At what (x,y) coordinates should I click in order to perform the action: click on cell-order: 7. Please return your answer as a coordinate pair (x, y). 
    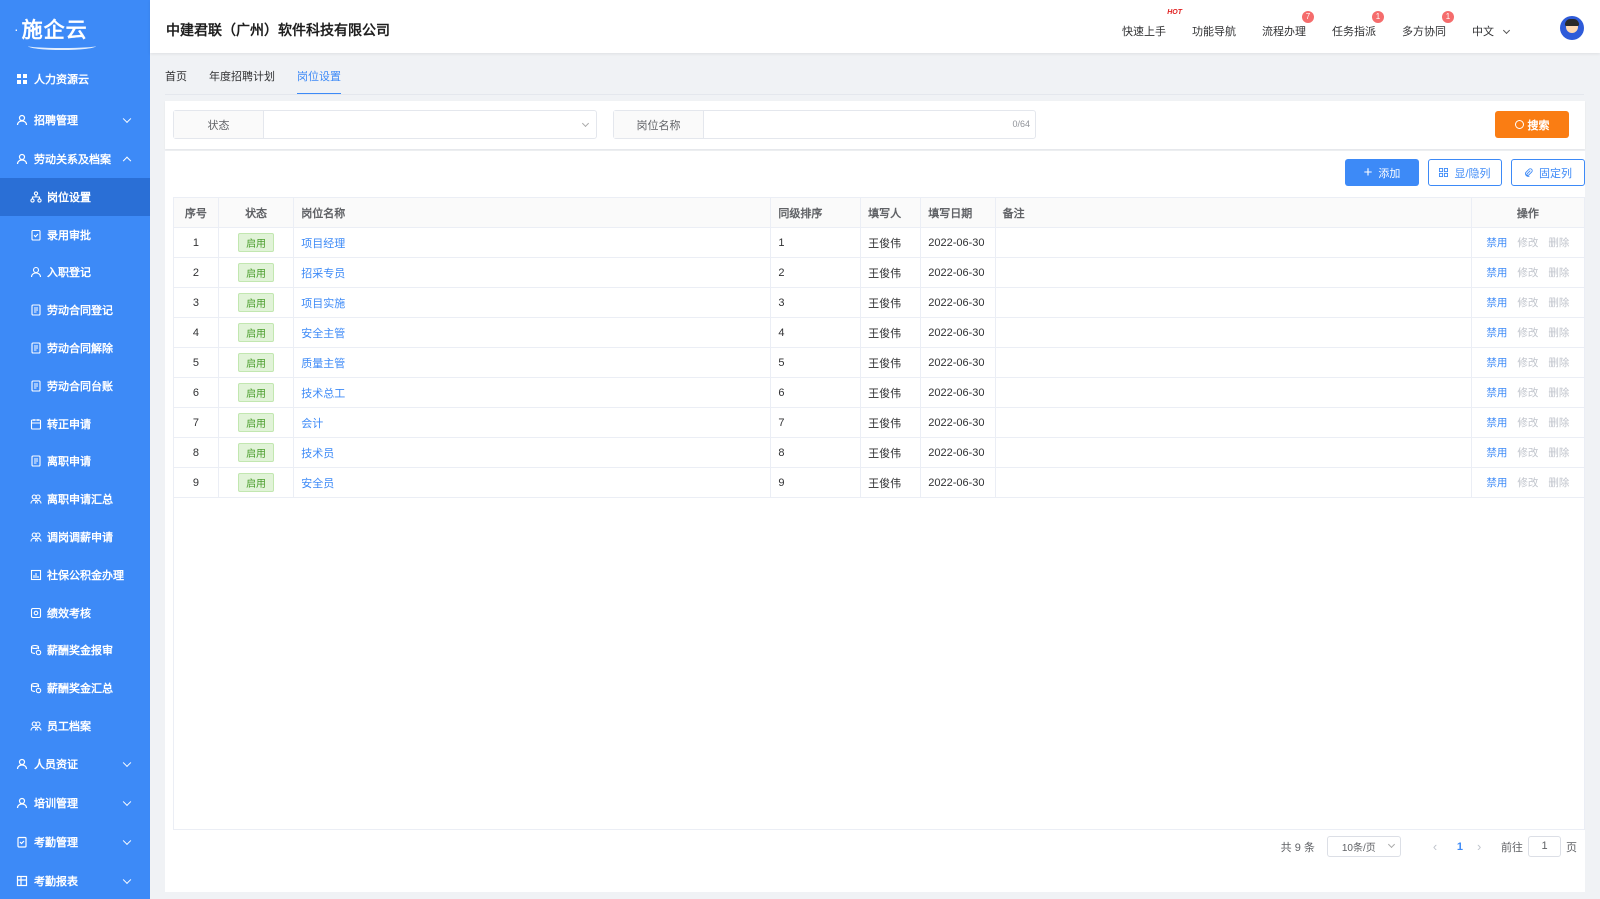
    Looking at the image, I should click on (816, 422).